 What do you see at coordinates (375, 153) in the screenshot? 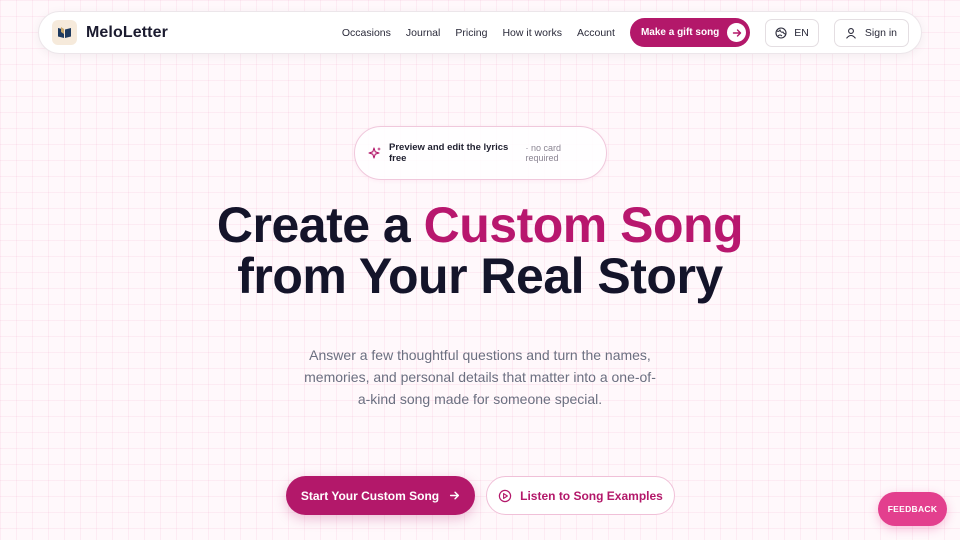
I see `sparkle-icon` at bounding box center [375, 153].